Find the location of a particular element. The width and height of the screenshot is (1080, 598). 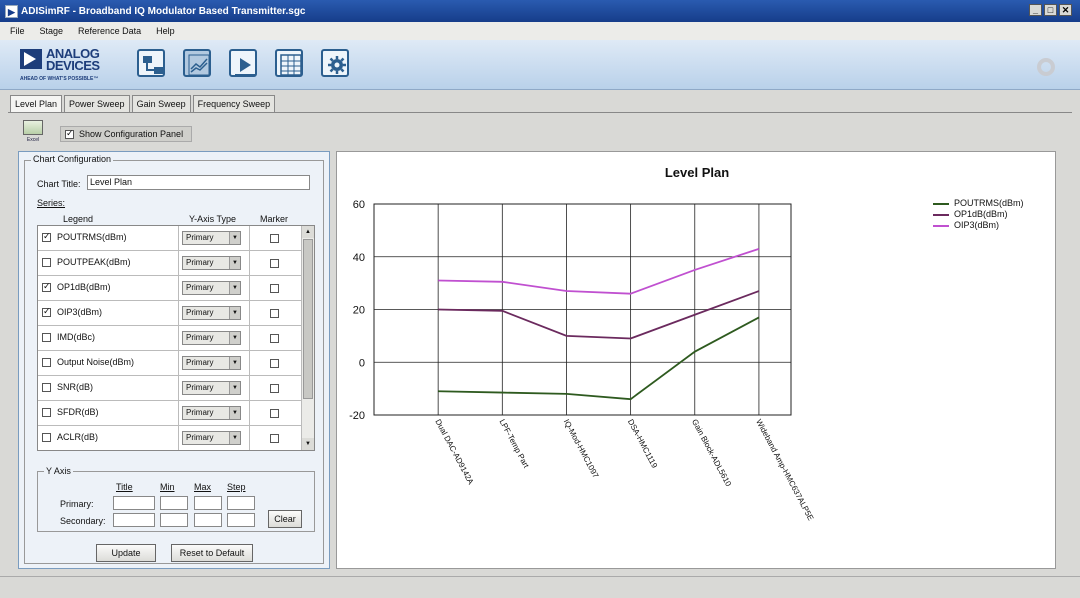

series-name: SFDR(dB) is located at coordinates (78, 412).